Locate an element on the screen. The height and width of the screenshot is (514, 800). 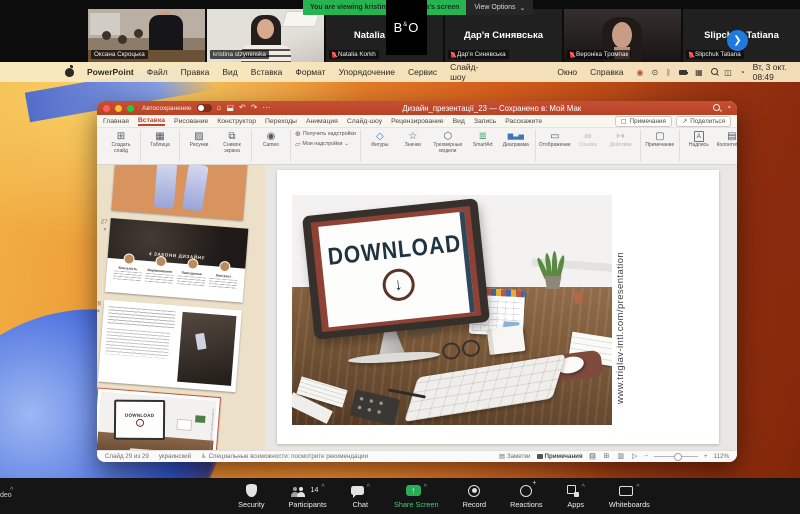
more-icon: ⋯ is located at coordinates (266, 108).